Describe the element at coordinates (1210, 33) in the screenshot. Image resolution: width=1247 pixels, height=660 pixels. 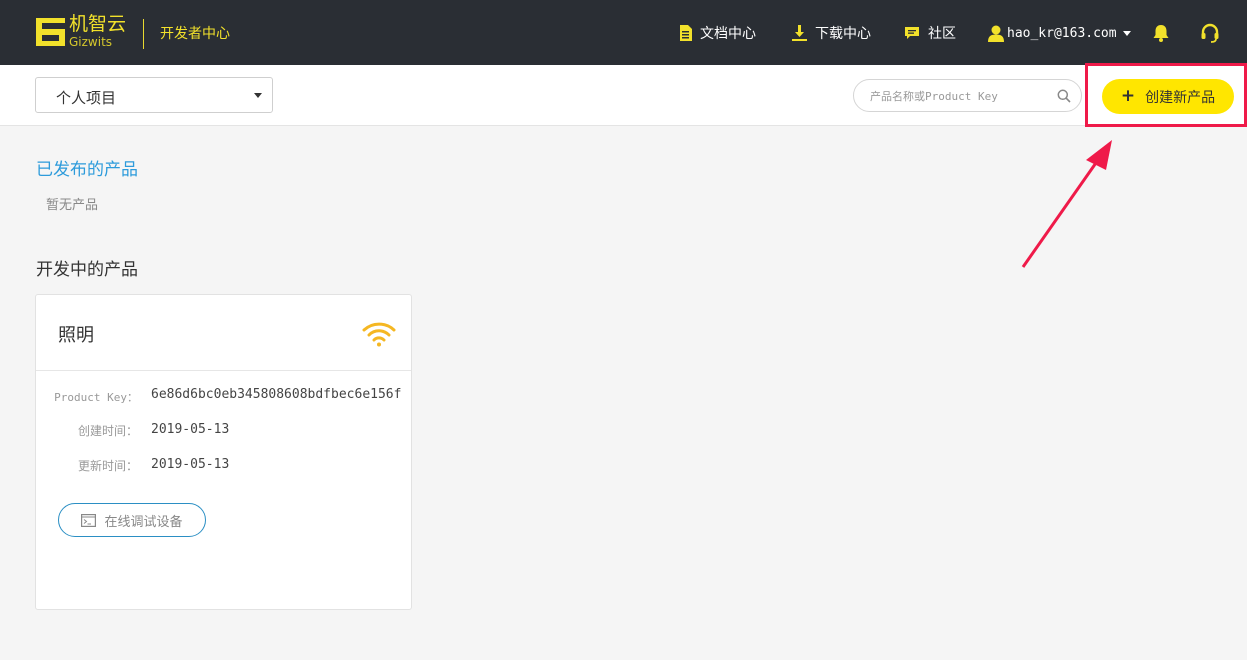
I see `headset-support-icon` at that location.